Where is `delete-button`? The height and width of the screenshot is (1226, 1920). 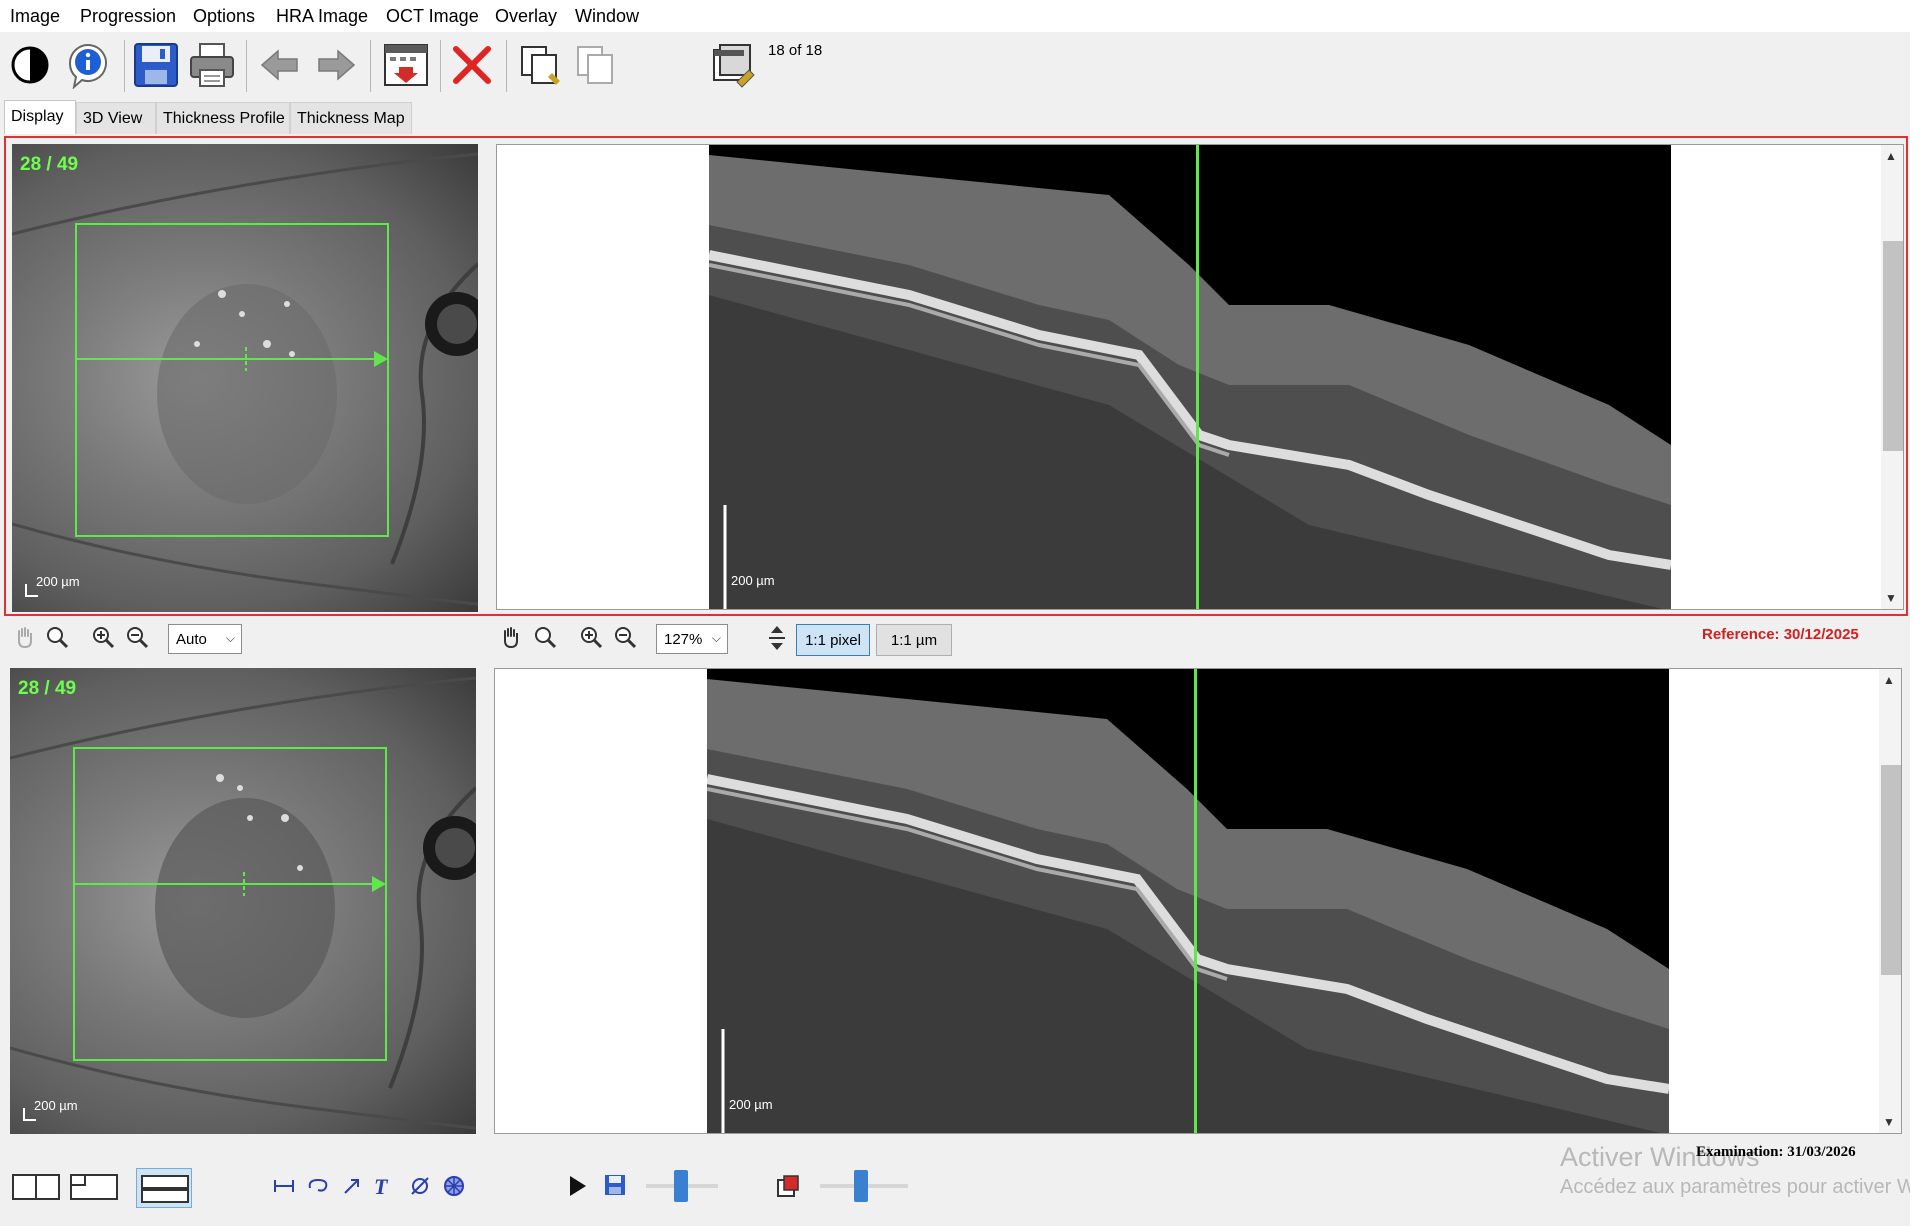
delete-button is located at coordinates (472, 65).